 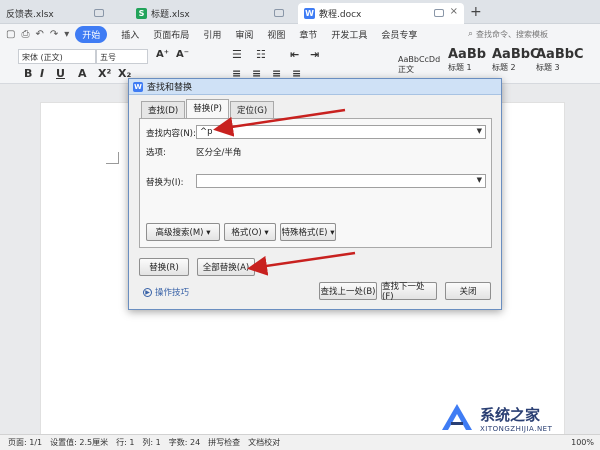 I want to click on folder-icon: ▢, so click(x=10, y=34).